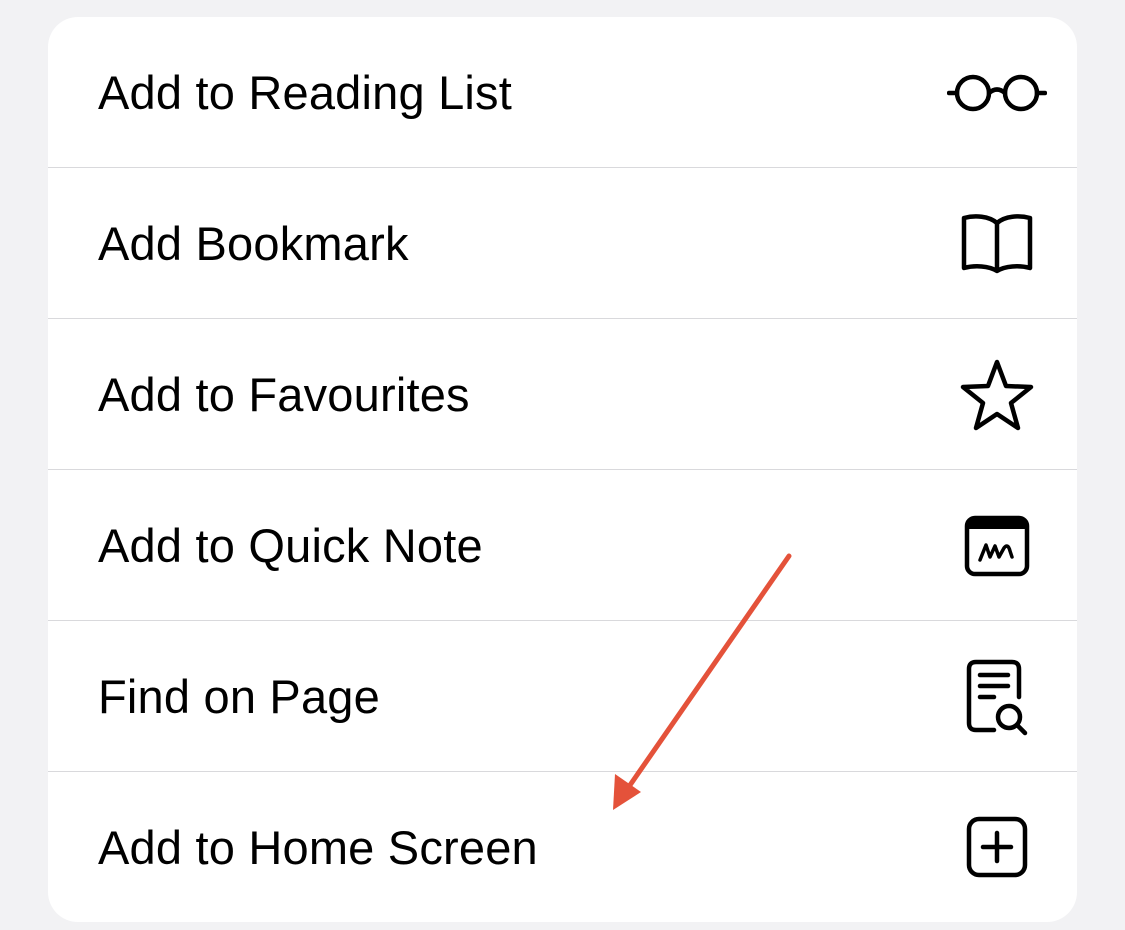 The image size is (1125, 930). I want to click on menu-item-add-to-reading-list: Add to Reading List, so click(562, 92).